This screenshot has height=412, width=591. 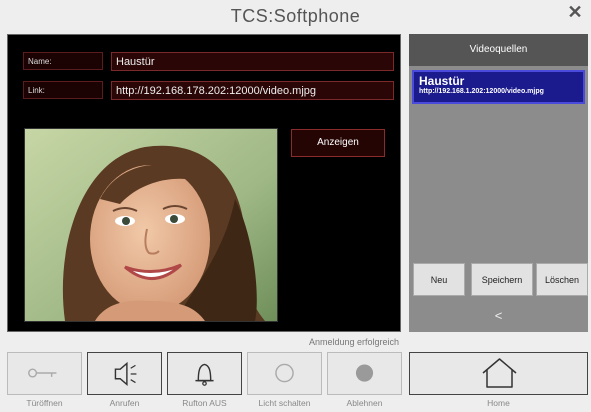 I want to click on name-input, so click(x=252, y=61).